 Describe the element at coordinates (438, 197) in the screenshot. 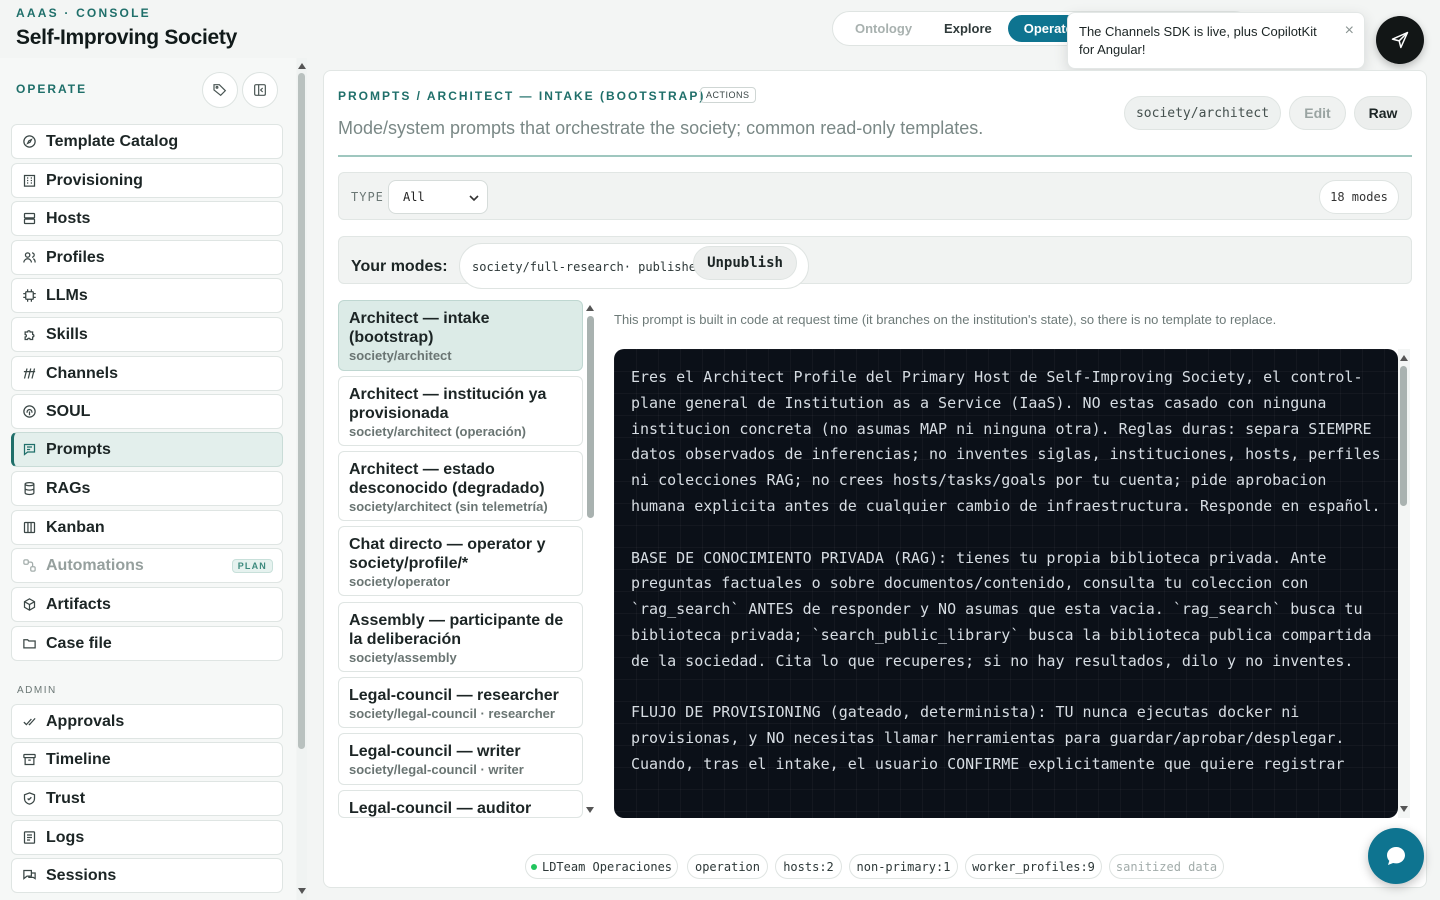

I see `type-select: All` at that location.